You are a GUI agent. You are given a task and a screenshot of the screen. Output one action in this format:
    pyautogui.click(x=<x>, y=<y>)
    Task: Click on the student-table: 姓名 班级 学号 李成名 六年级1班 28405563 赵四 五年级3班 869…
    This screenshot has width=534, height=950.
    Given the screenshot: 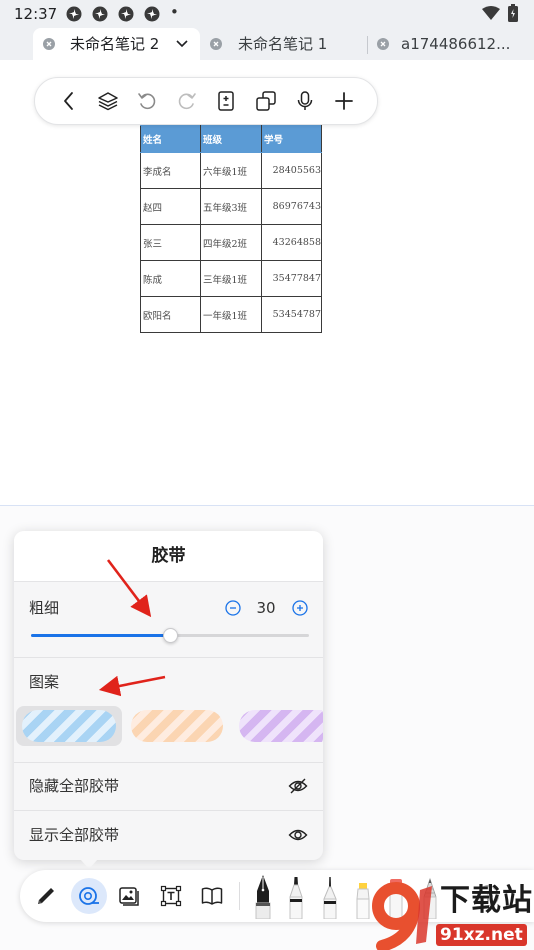 What is the action you would take?
    pyautogui.click(x=231, y=229)
    